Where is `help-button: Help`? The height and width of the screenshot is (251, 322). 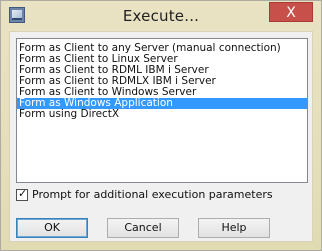 help-button: Help is located at coordinates (234, 228).